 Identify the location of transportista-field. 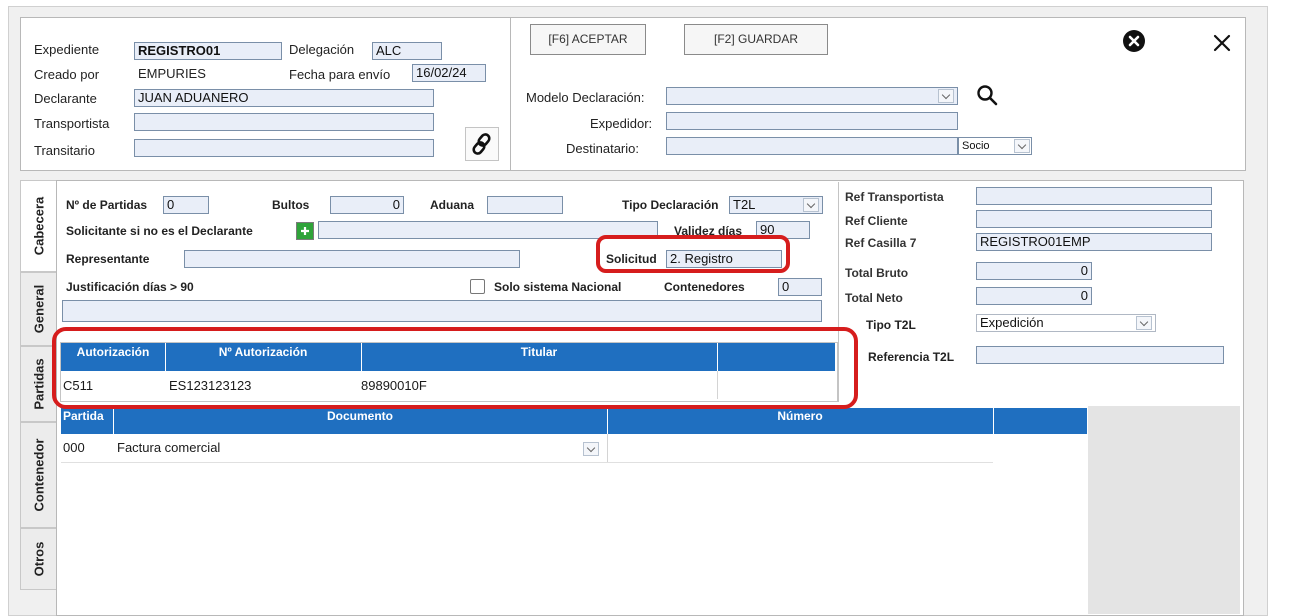
(284, 122).